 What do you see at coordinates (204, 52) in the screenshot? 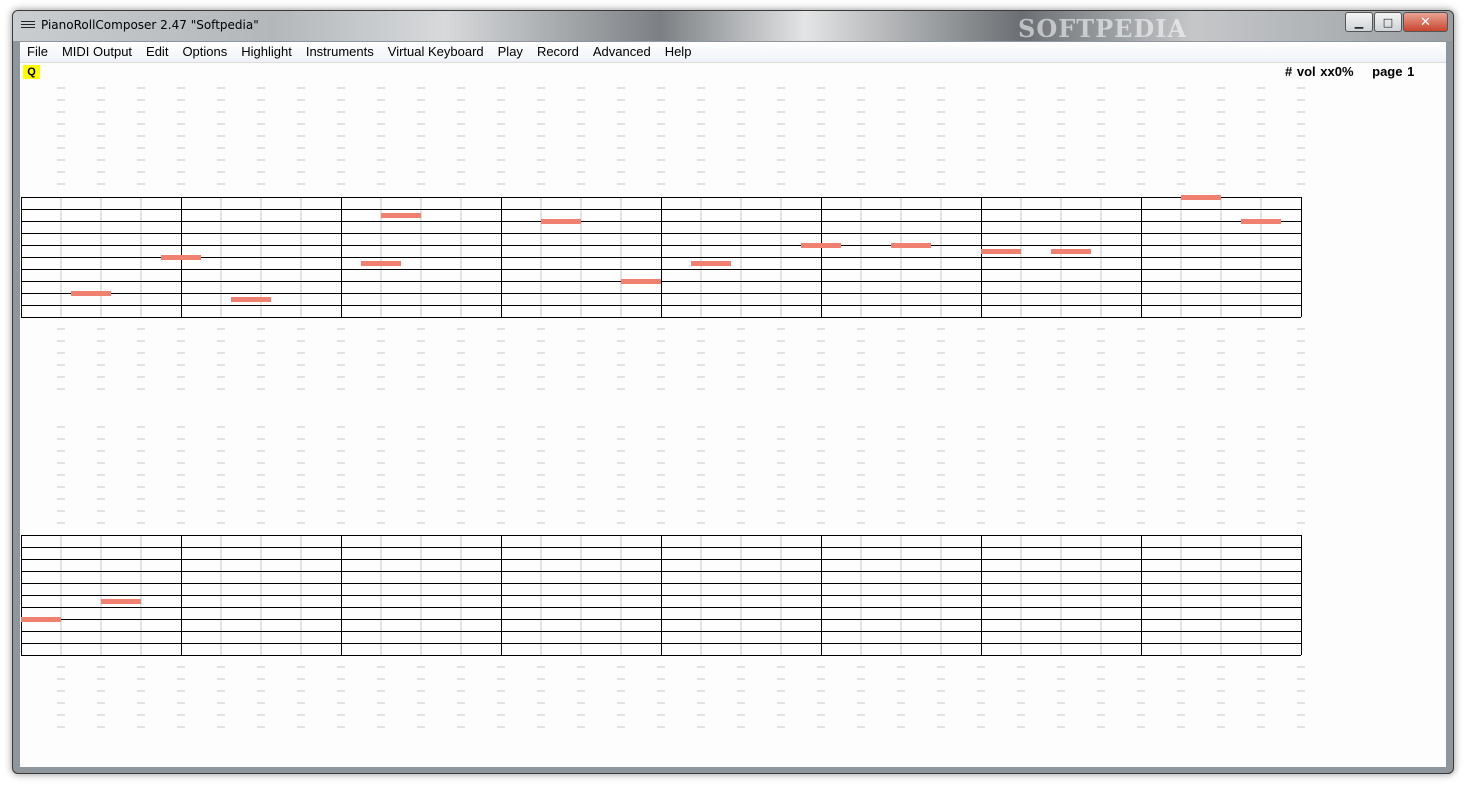
I see `menu-options: Options` at bounding box center [204, 52].